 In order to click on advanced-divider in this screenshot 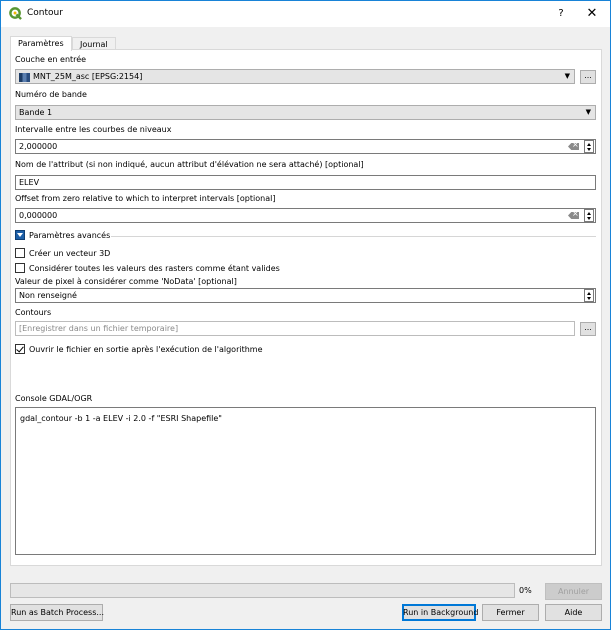, I will do `click(353, 236)`.